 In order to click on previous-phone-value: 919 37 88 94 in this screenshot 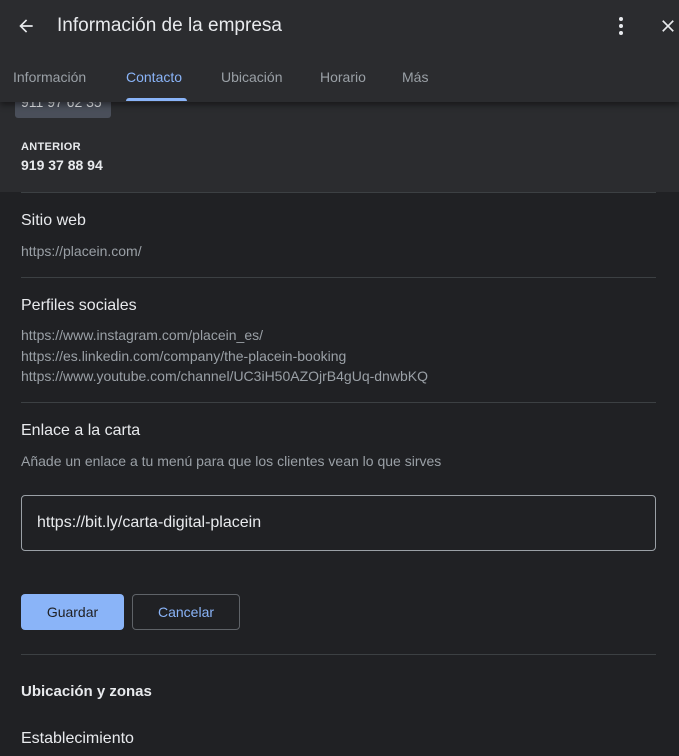, I will do `click(62, 165)`.